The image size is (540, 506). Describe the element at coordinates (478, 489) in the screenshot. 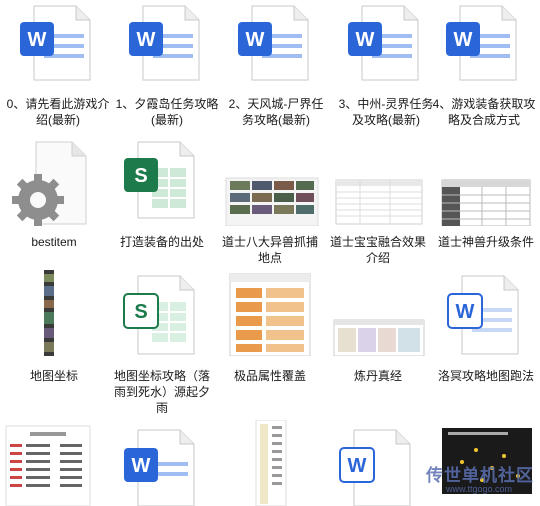

I see `watermark-url: www.ttgogo.com` at that location.